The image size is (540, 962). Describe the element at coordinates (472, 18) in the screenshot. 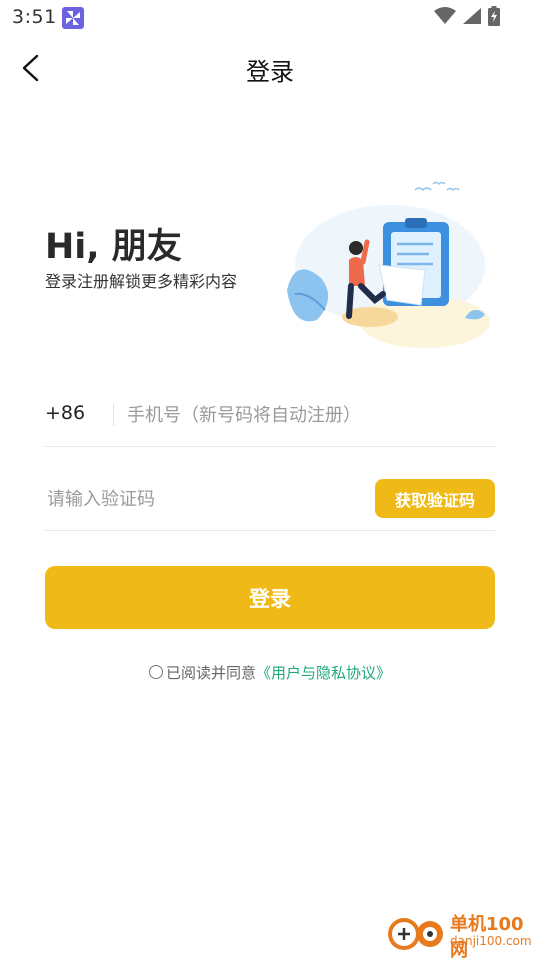

I see `signal-icon` at that location.